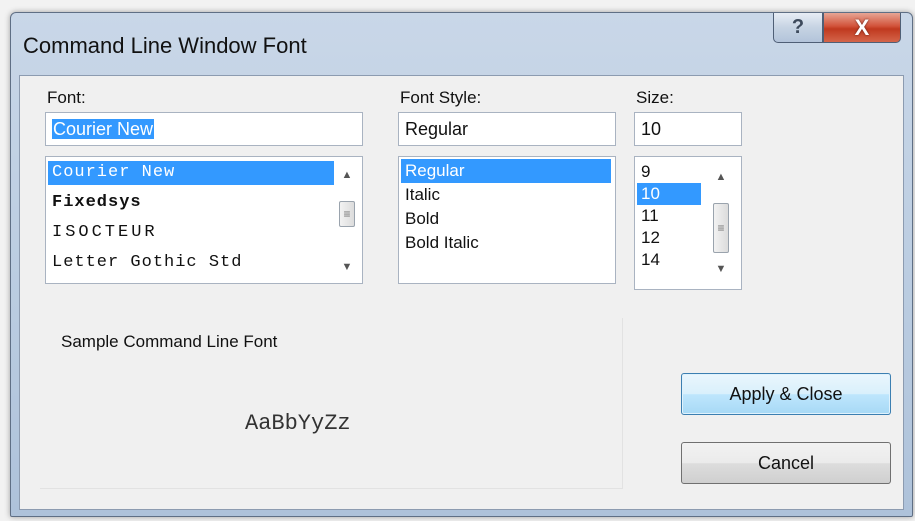 This screenshot has height=521, width=915. What do you see at coordinates (506, 171) in the screenshot?
I see `style-item-regular: Regular` at bounding box center [506, 171].